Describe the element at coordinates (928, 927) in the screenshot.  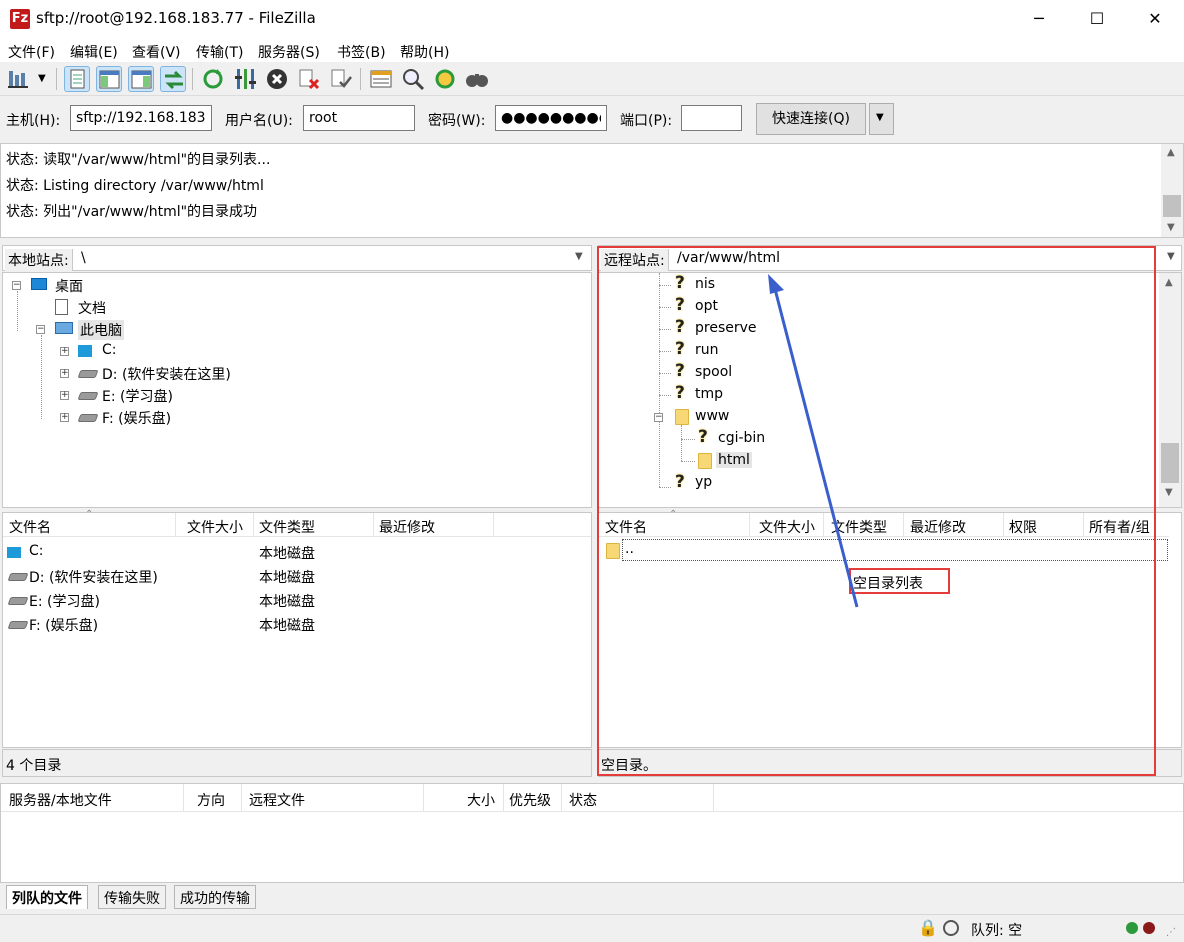
I see `lock-icon: 🔒` at that location.